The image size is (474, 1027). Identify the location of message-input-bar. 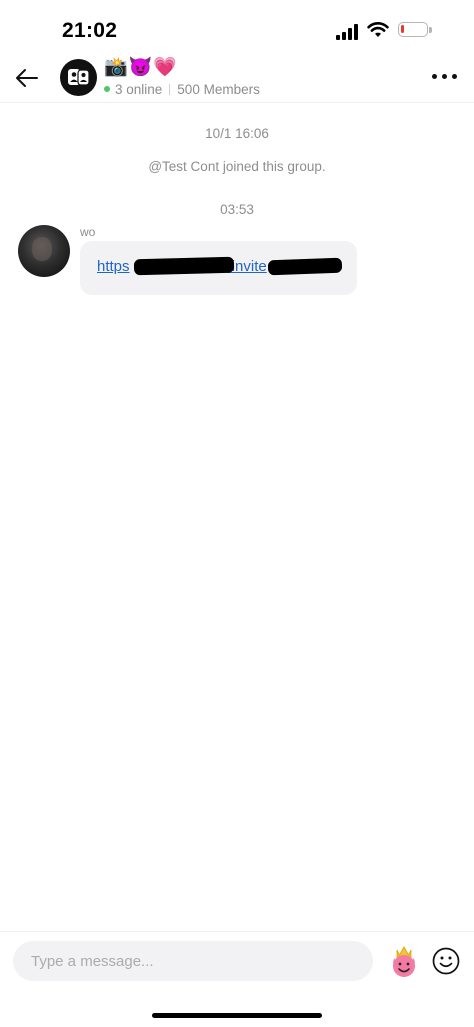
(237, 961).